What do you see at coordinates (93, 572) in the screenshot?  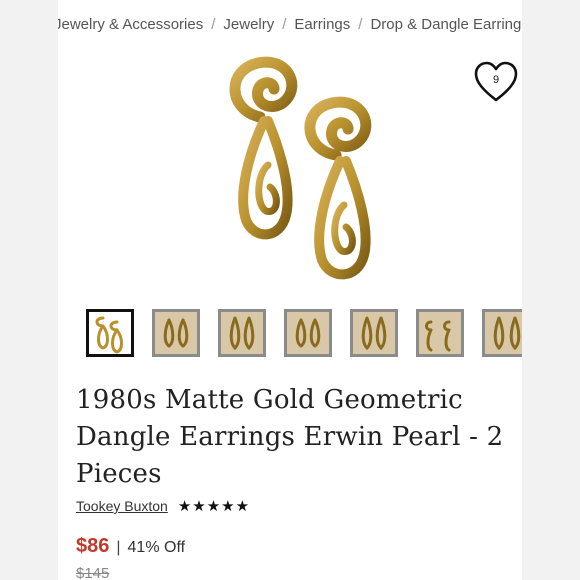 I see `original-price: $145` at bounding box center [93, 572].